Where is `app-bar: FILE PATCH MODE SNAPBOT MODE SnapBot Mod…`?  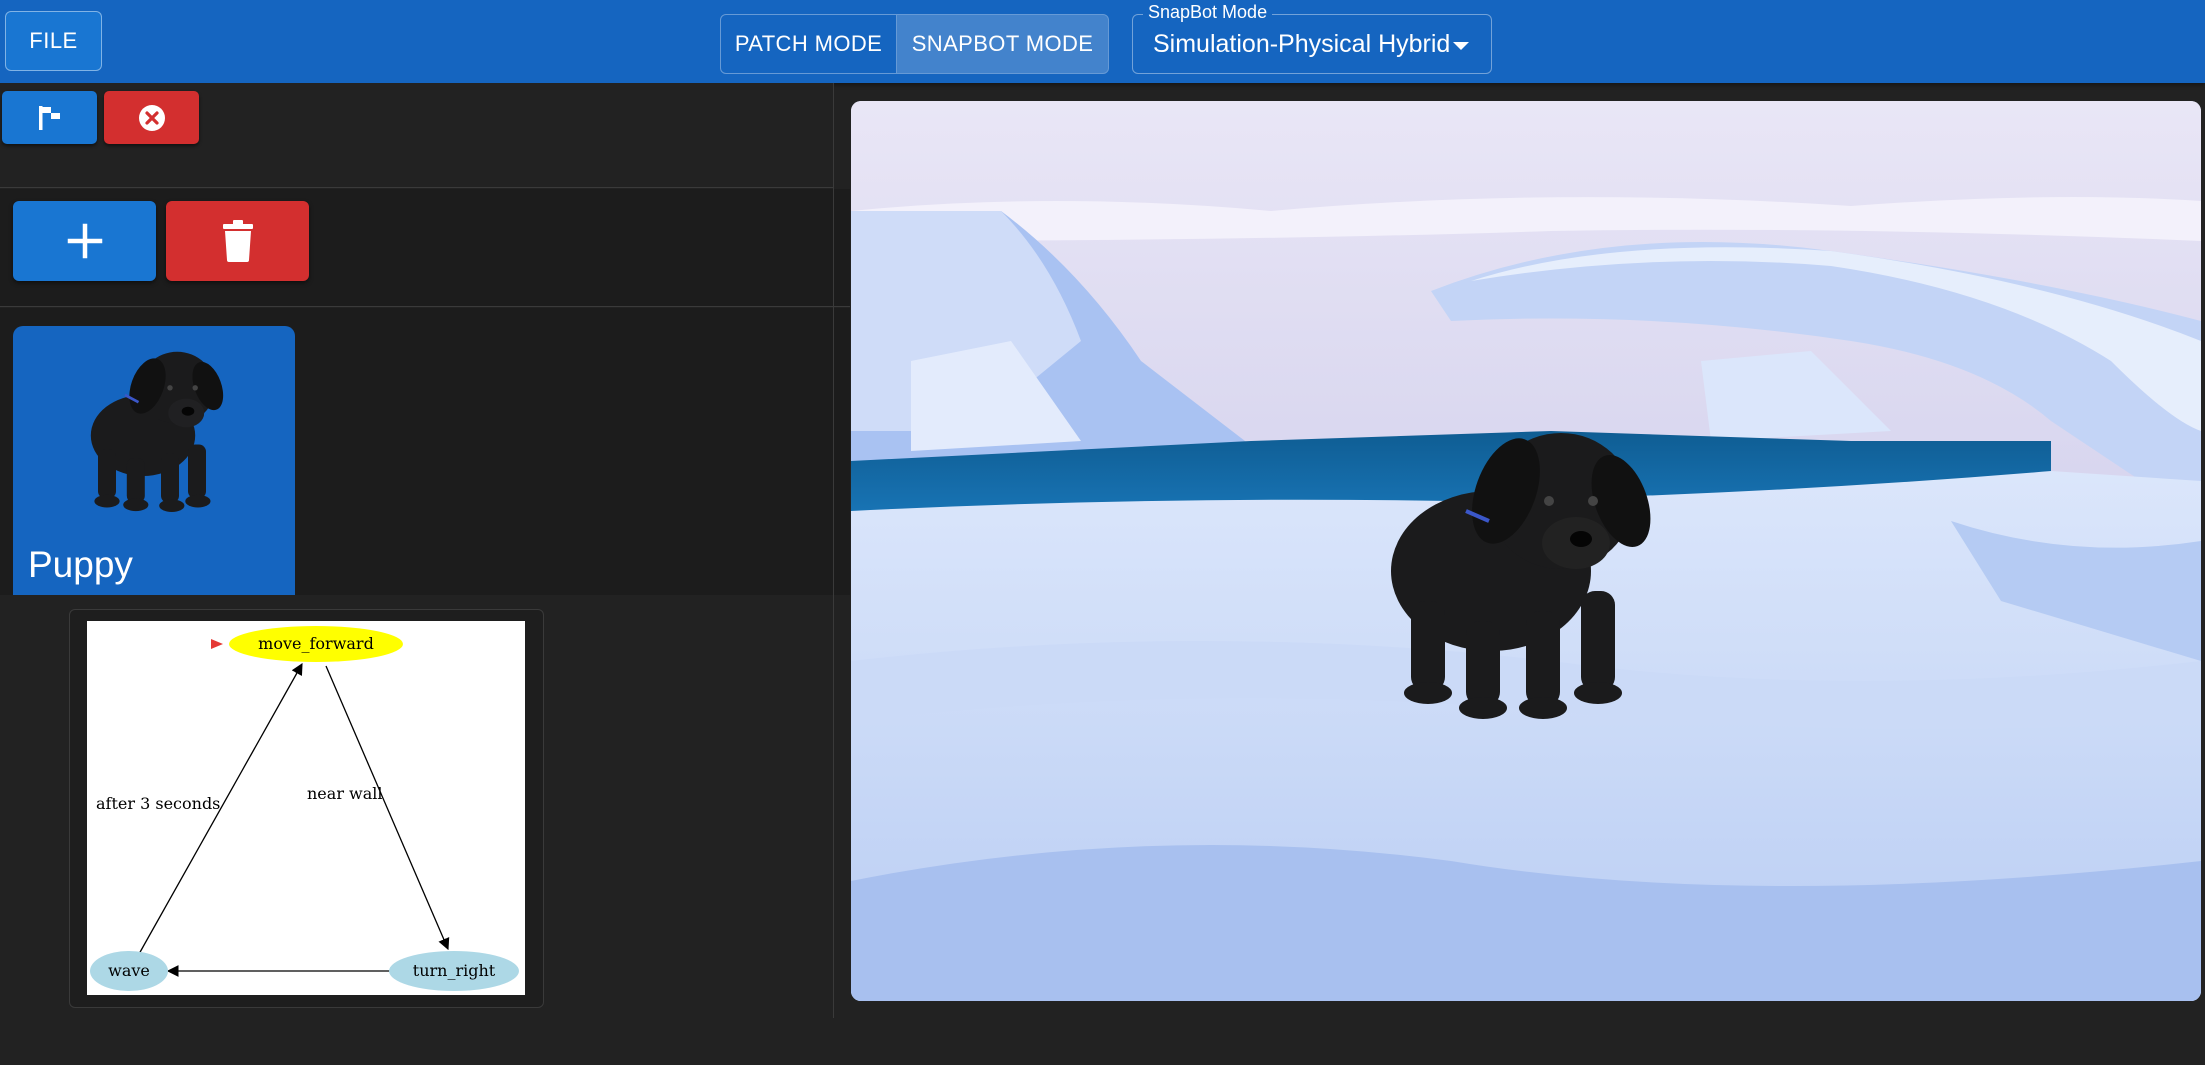 app-bar: FILE PATCH MODE SNAPBOT MODE SnapBot Mod… is located at coordinates (1102, 41).